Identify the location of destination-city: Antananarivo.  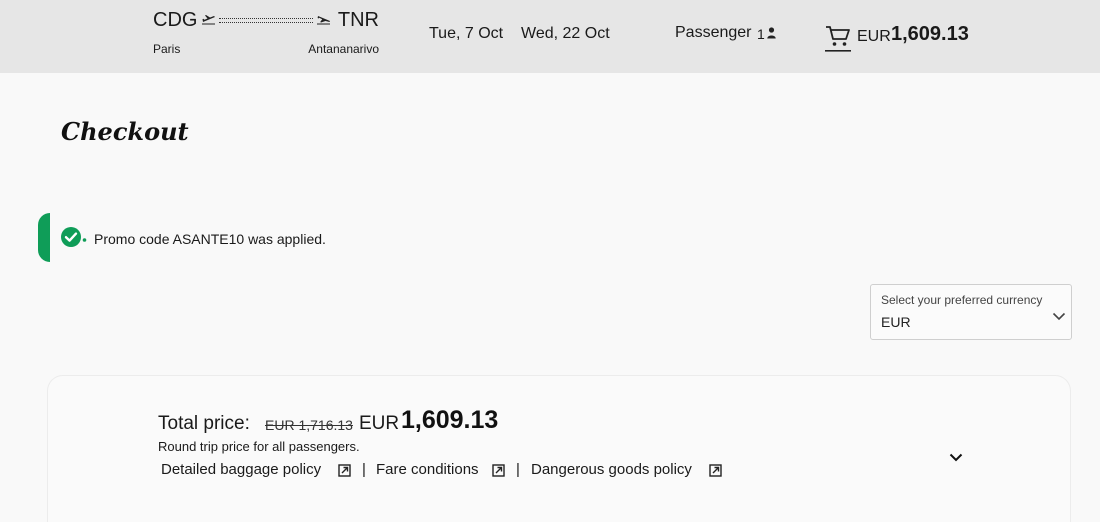
(343, 49).